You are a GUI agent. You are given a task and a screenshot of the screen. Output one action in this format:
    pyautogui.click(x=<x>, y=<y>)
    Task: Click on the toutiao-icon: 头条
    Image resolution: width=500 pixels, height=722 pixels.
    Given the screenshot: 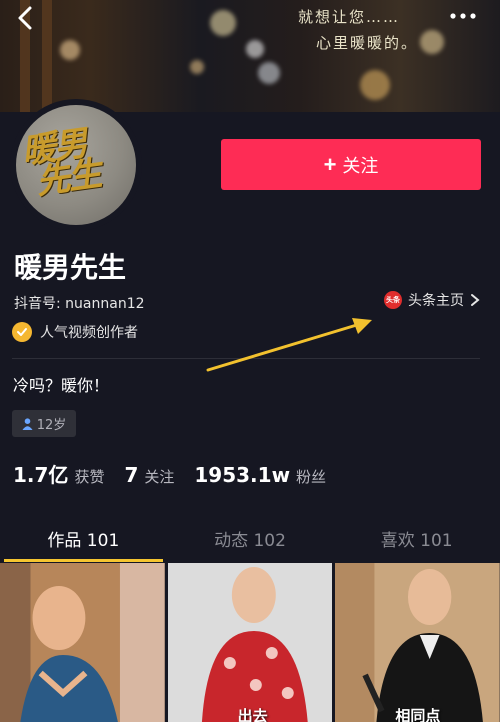 What is the action you would take?
    pyautogui.click(x=393, y=300)
    